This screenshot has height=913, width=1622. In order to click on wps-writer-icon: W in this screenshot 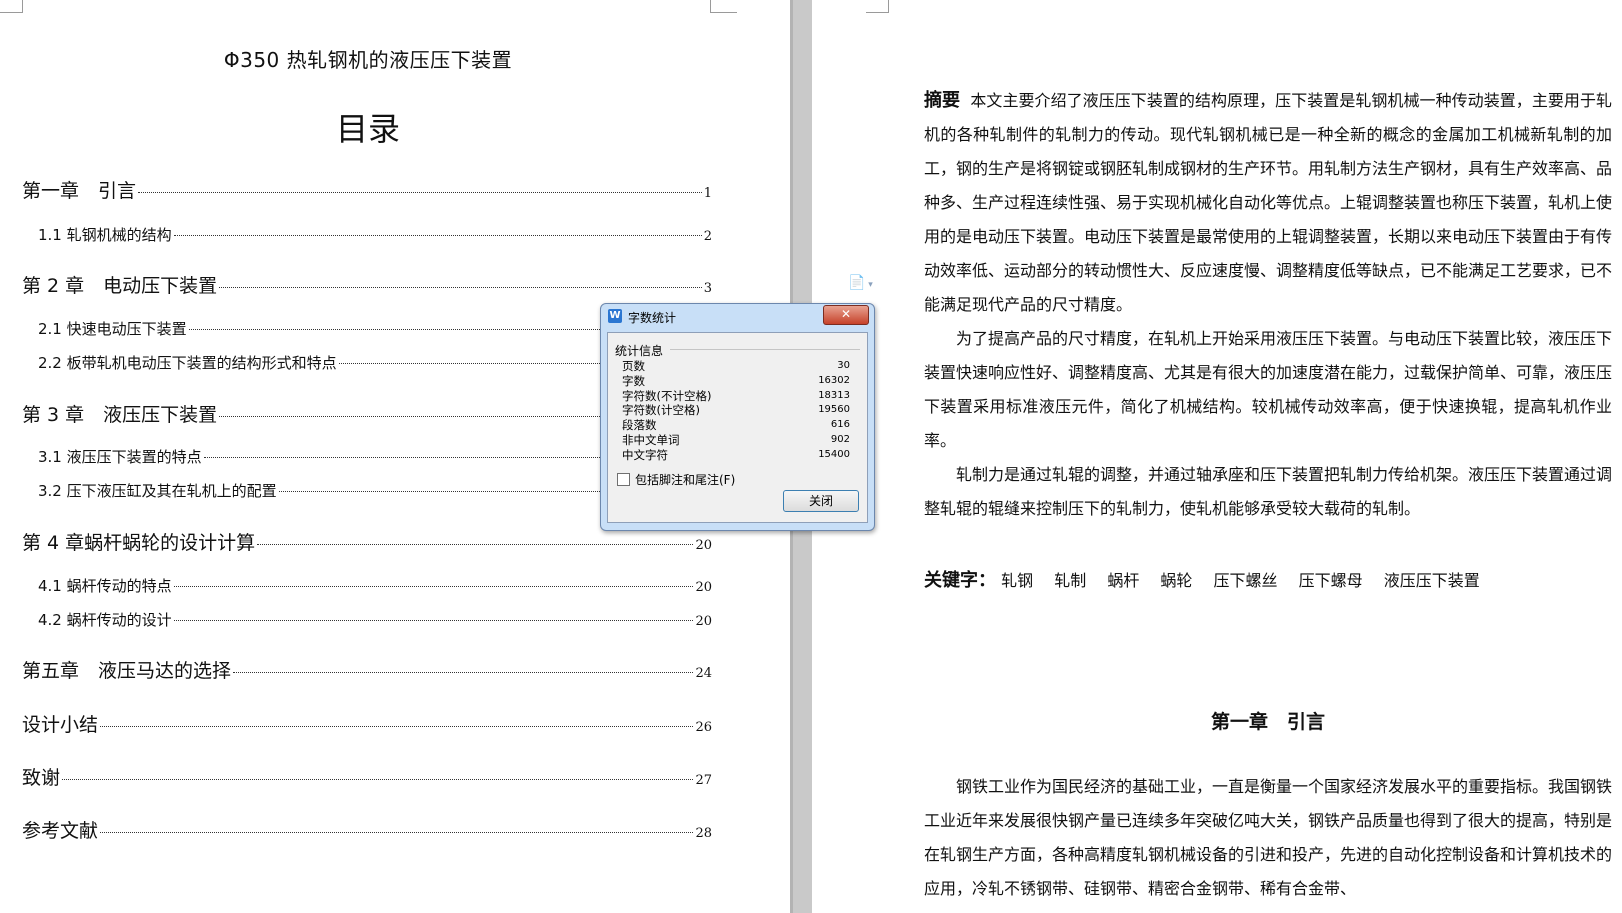, I will do `click(615, 316)`.